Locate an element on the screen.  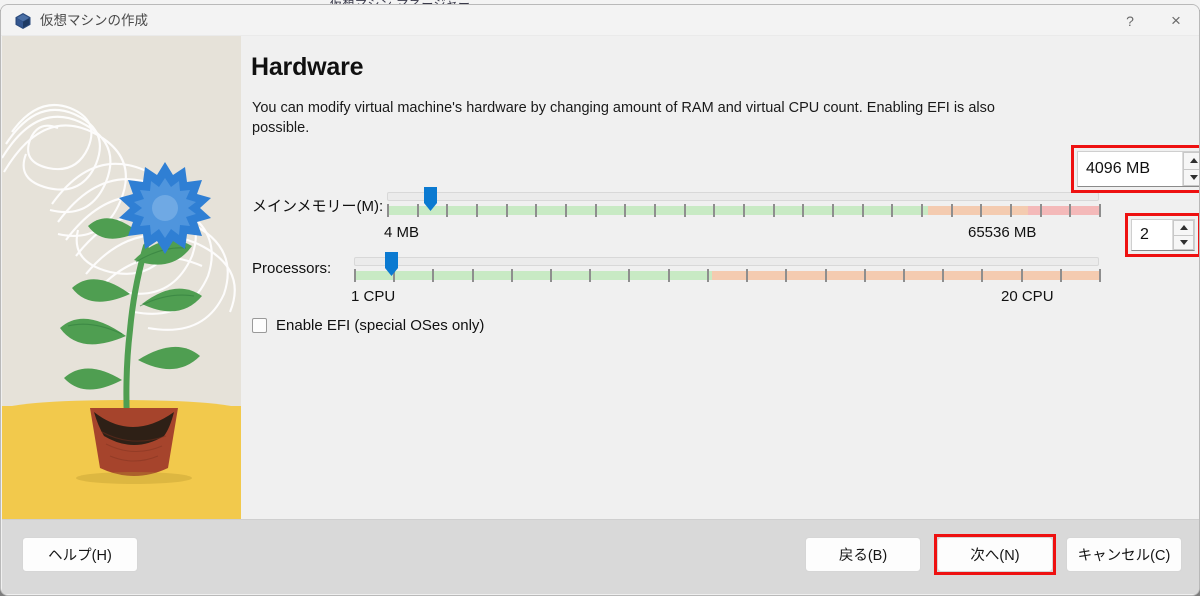
processors-slider-ticks is located at coordinates (727, 275).